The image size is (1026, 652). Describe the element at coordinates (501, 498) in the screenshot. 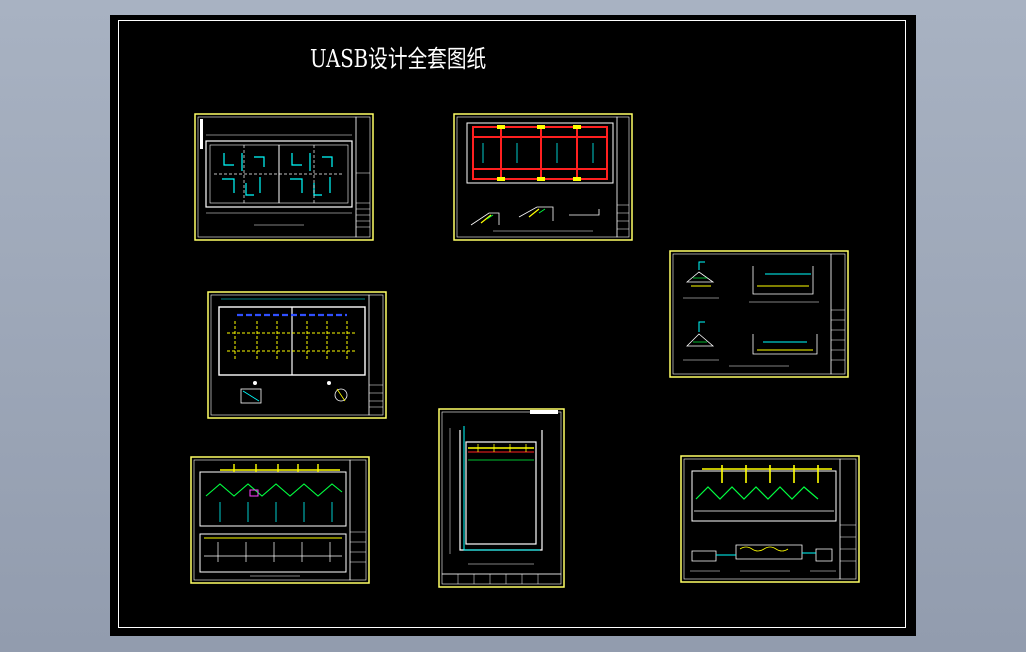

I see `sheet-section-tall` at that location.